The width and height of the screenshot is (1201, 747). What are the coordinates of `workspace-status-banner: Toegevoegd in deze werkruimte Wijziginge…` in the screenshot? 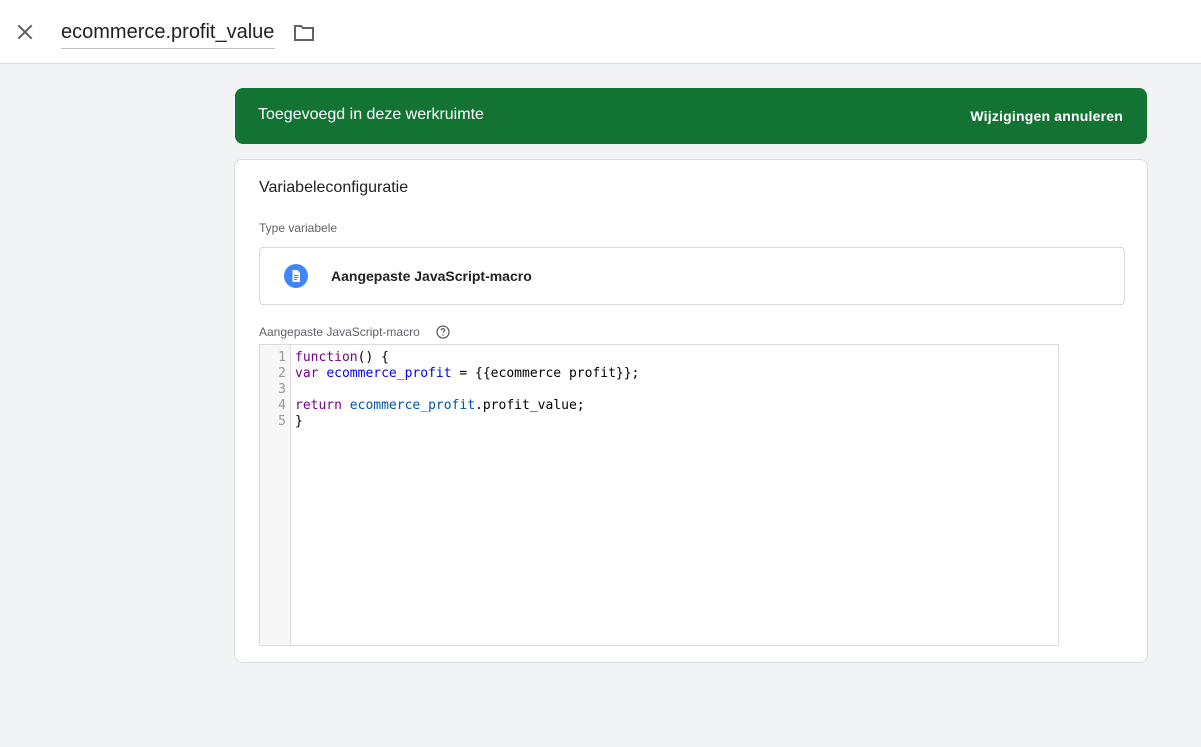 It's located at (691, 116).